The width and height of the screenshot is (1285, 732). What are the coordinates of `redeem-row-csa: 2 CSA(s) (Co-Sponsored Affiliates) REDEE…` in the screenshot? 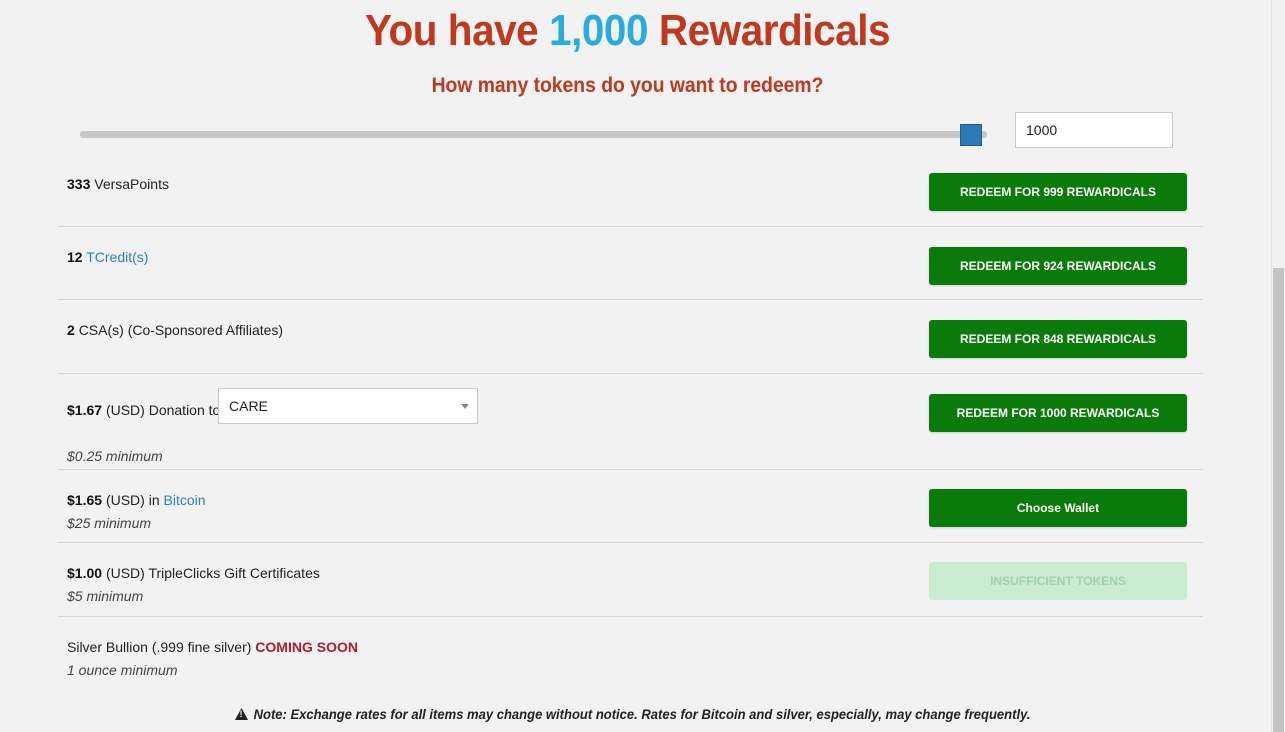 It's located at (630, 337).